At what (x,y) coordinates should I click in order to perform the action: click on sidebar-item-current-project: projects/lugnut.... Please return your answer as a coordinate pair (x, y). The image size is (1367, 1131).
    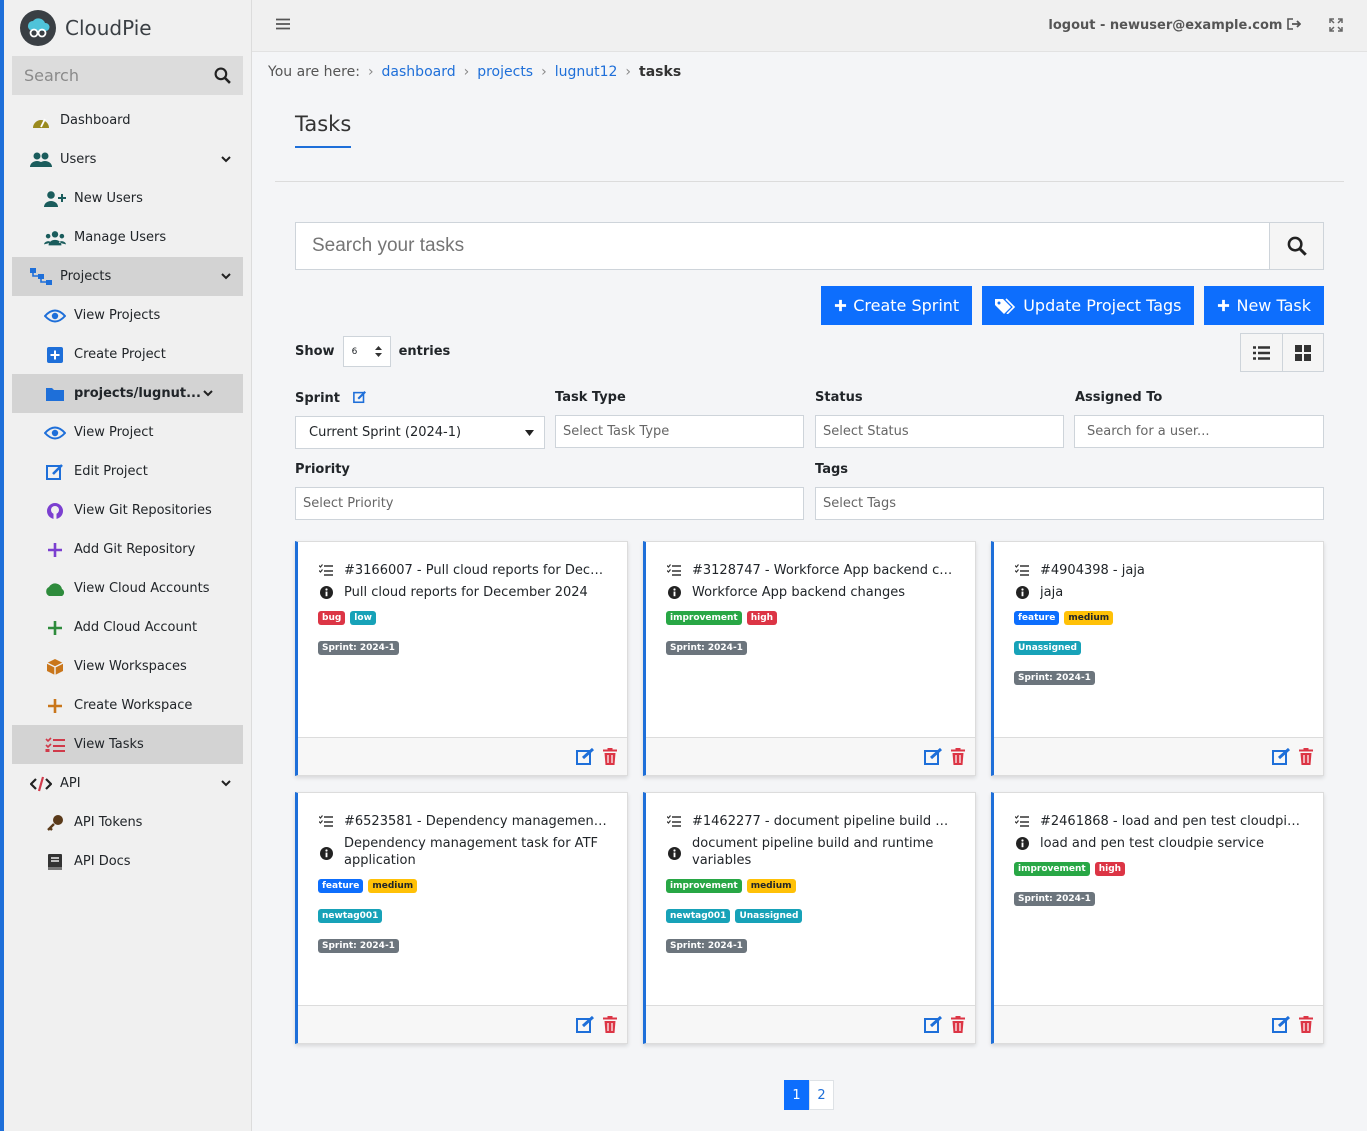
    Looking at the image, I should click on (127, 393).